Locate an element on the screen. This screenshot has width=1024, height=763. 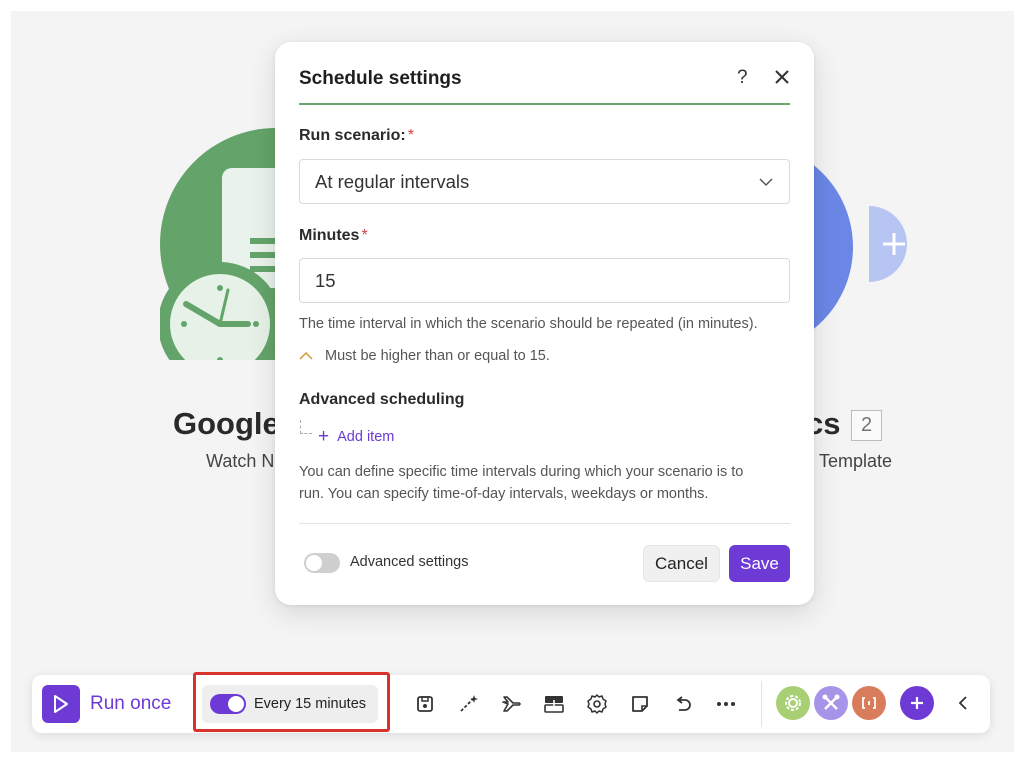
note-icon is located at coordinates (640, 704).